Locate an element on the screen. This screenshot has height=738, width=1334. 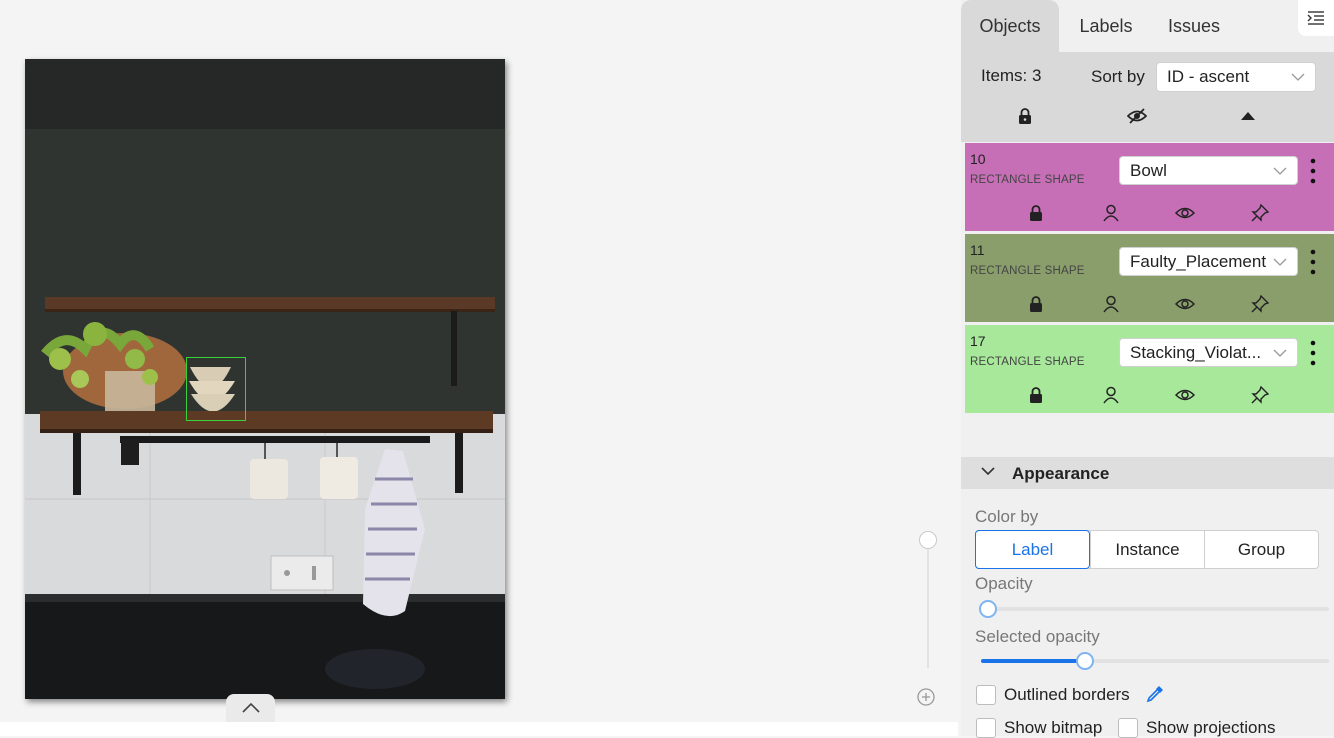
collapse-filmstrip-button is located at coordinates (250, 708).